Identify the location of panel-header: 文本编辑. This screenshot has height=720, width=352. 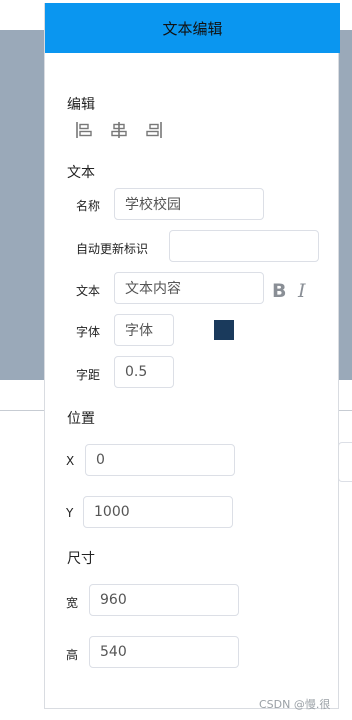
(192, 28).